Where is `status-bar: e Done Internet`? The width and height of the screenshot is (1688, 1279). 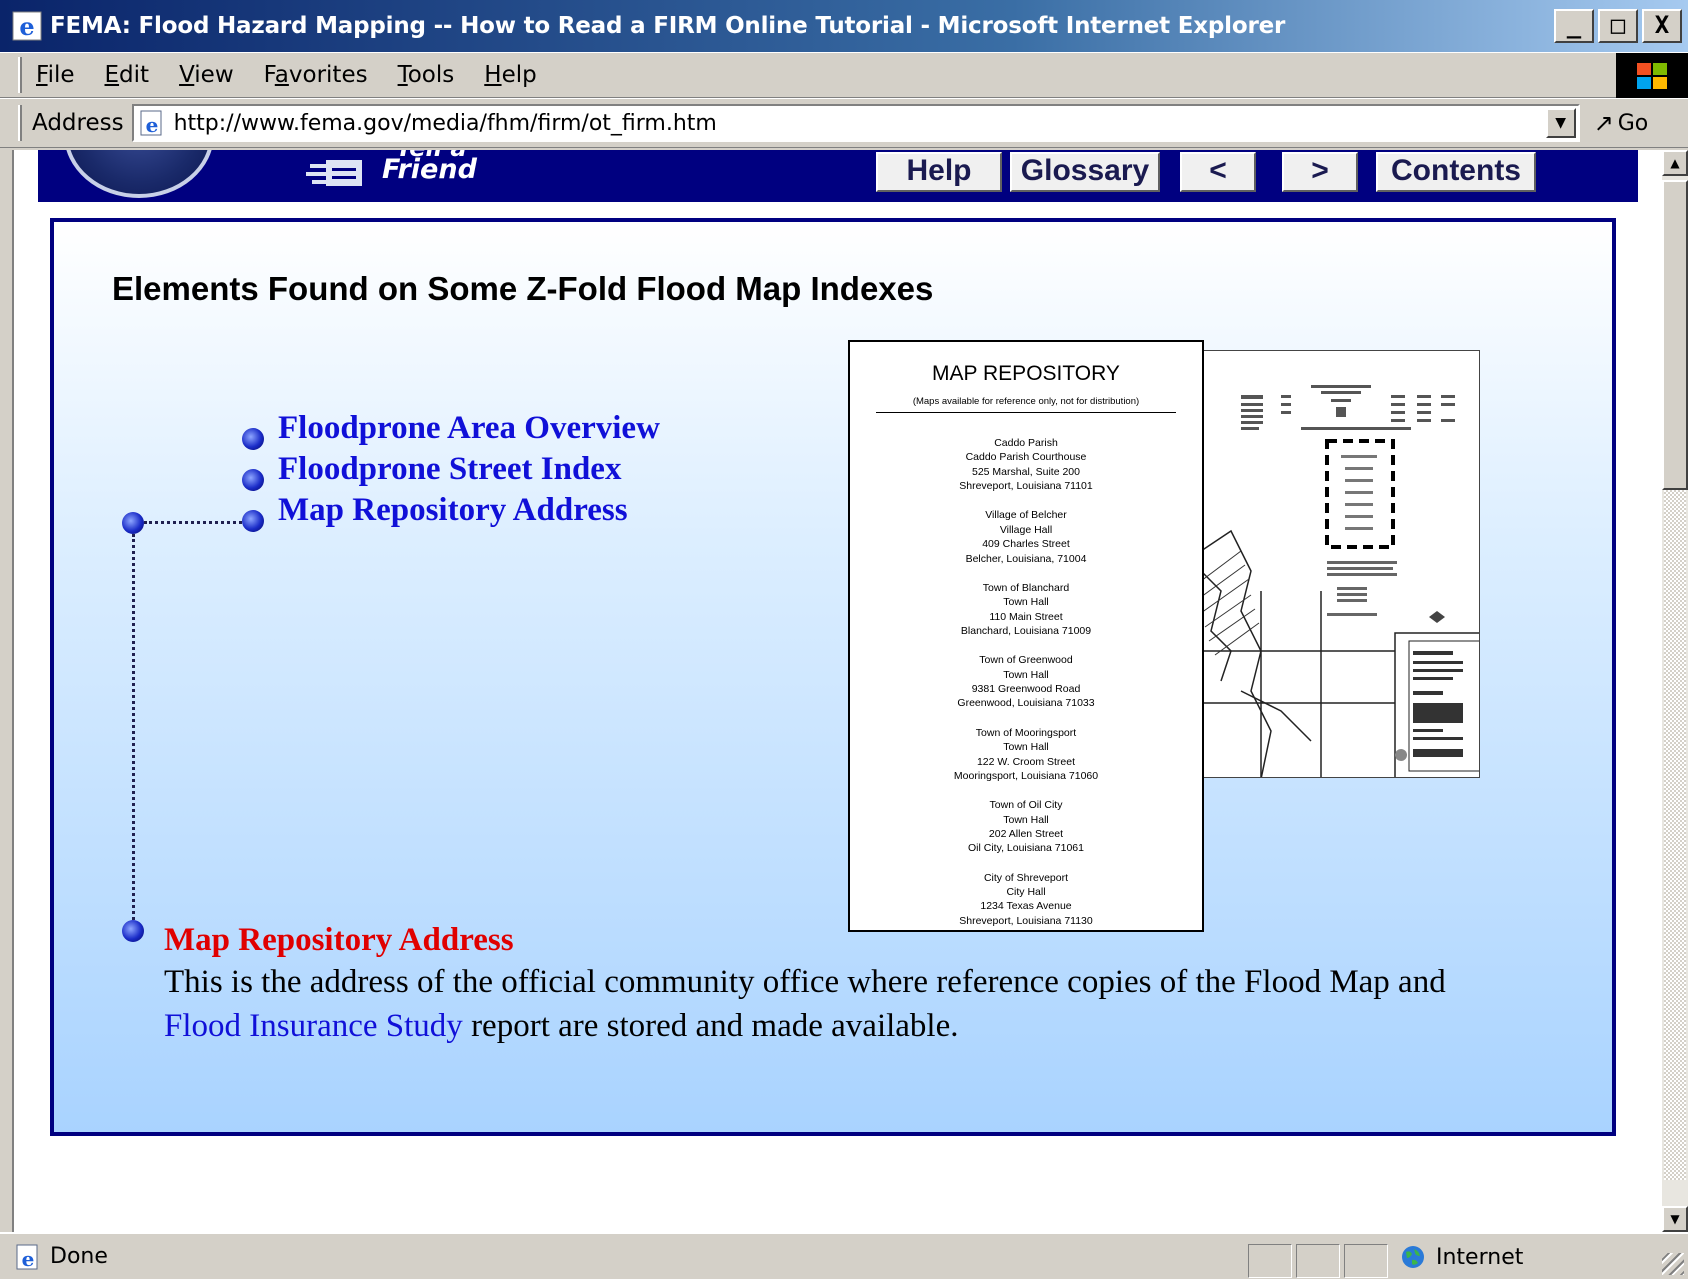
status-bar: e Done Internet is located at coordinates (844, 1255).